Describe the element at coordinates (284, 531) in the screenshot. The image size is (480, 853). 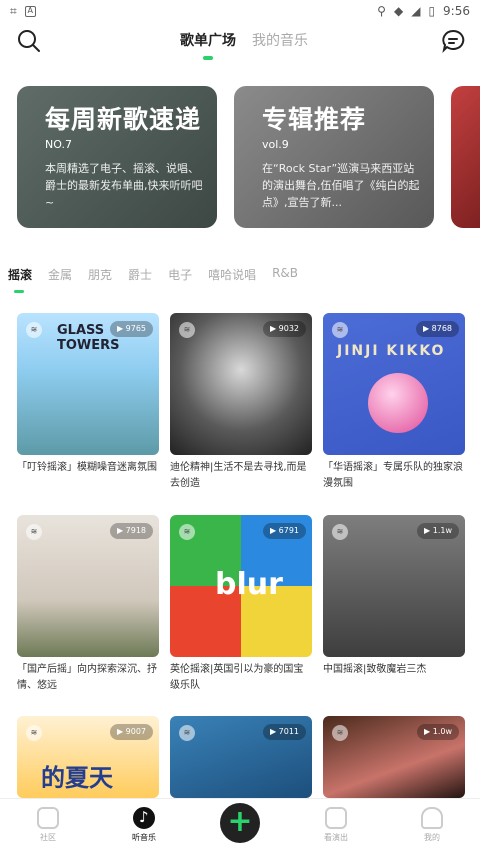
I see `play-count: ▶ 6791` at that location.